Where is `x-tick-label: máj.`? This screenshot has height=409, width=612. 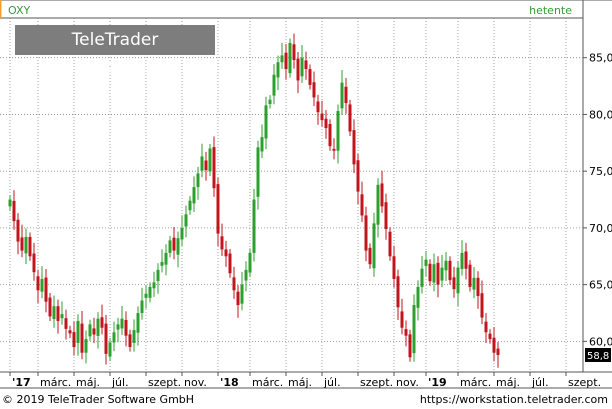
x-tick-label: máj. is located at coordinates (88, 382).